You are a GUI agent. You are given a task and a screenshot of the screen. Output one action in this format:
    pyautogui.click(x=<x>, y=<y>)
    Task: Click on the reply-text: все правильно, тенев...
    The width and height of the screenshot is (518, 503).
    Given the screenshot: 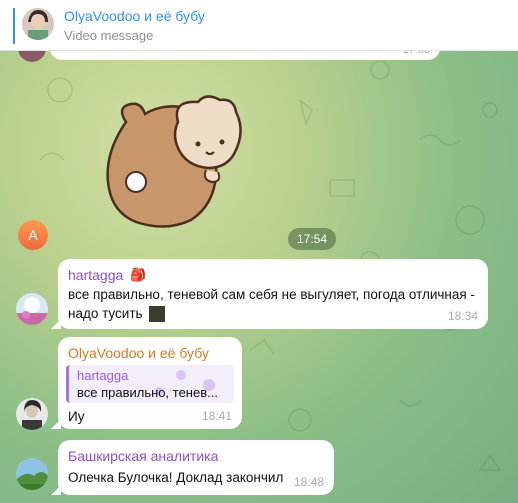 What is the action you would take?
    pyautogui.click(x=147, y=392)
    